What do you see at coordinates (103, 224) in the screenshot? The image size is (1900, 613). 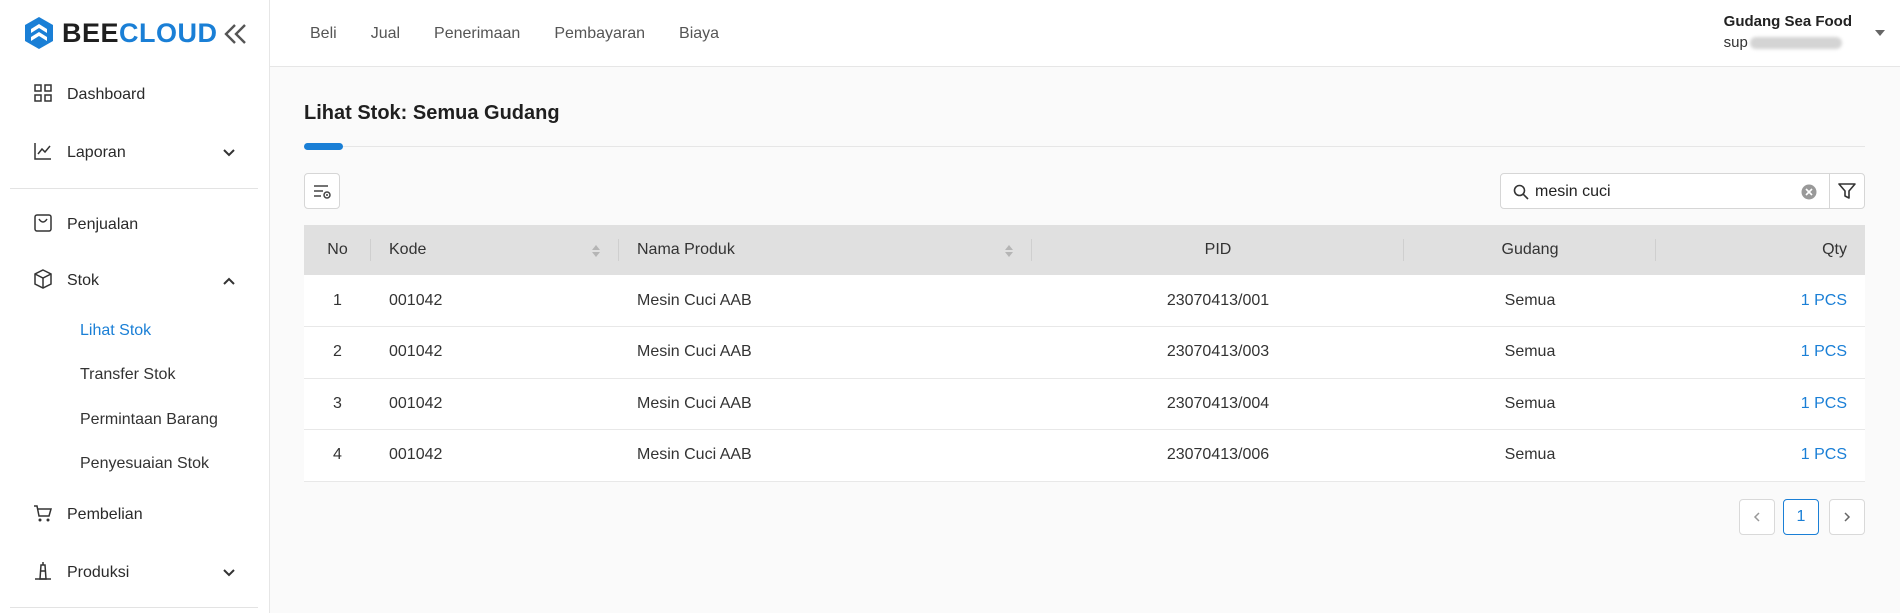 I see `sidebar-item-label: Penjualan` at bounding box center [103, 224].